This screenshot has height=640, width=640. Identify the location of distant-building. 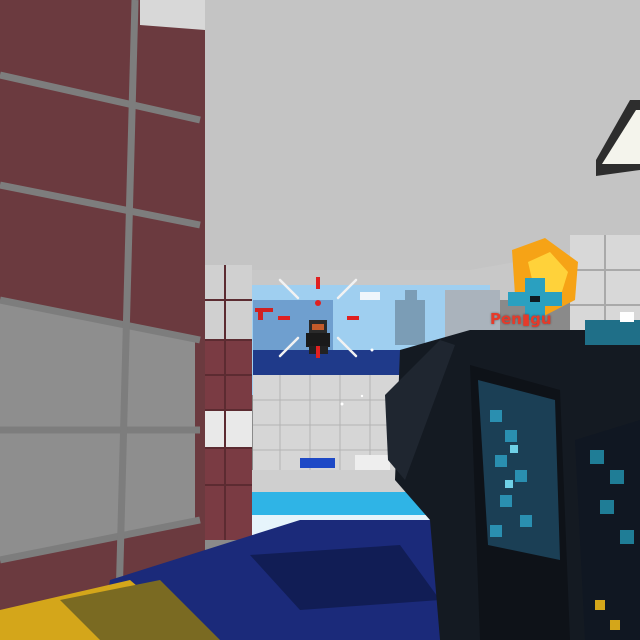
(410, 322).